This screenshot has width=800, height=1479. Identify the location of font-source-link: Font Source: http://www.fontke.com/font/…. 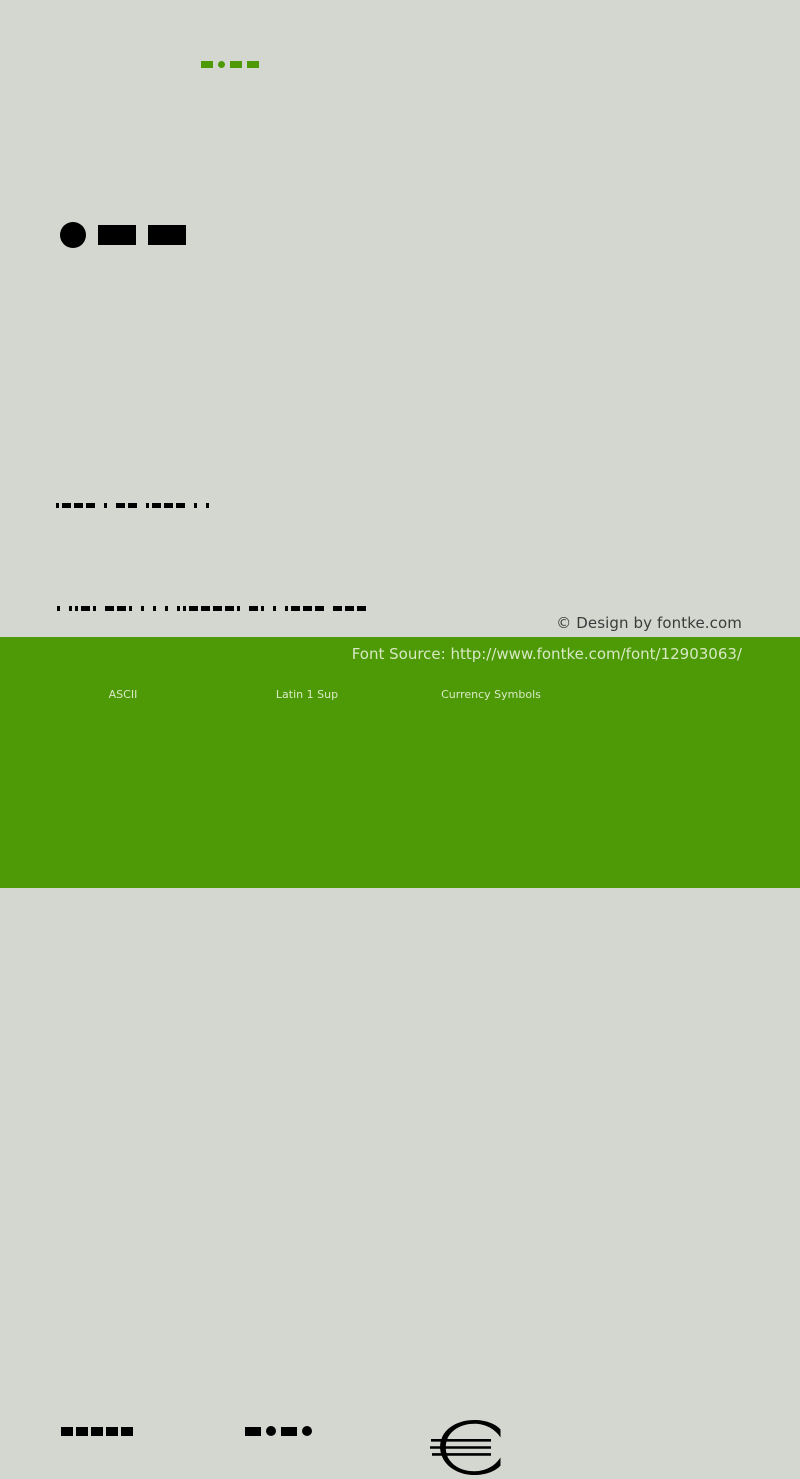
(547, 654).